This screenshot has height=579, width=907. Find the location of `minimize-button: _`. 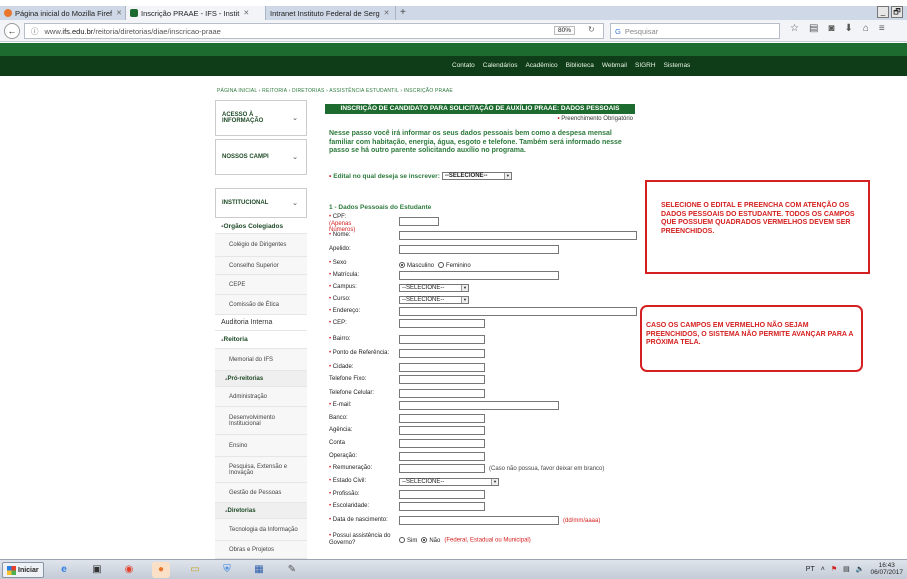

minimize-button: _ is located at coordinates (883, 12).